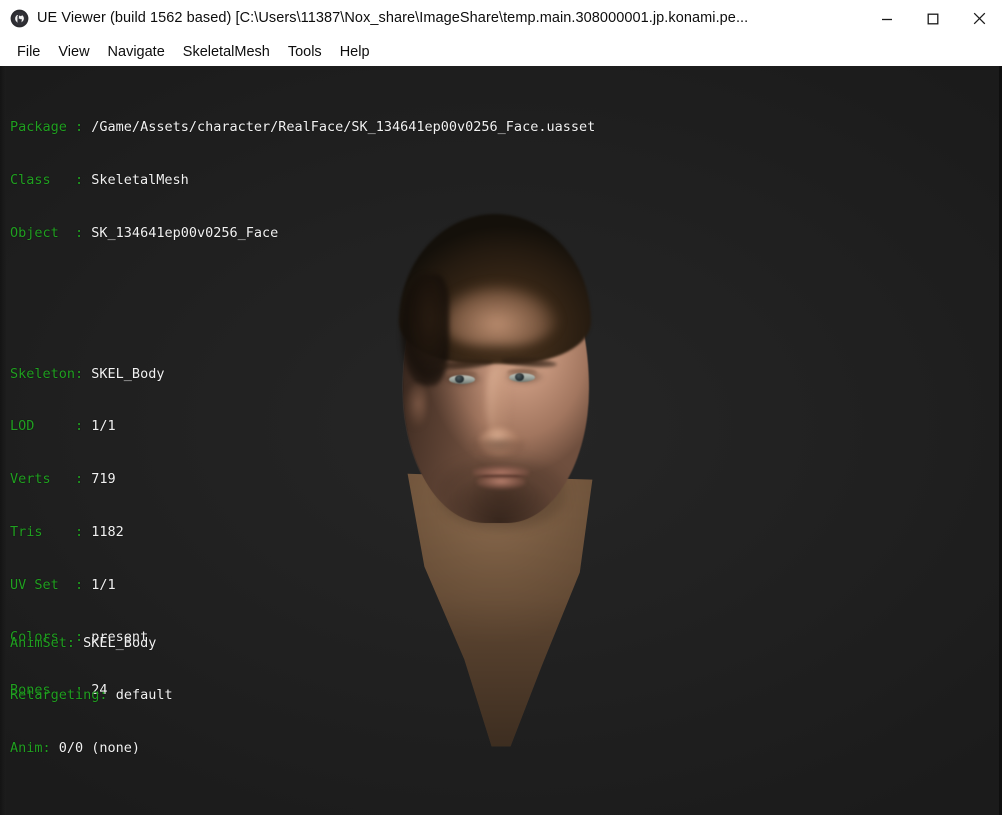 The height and width of the screenshot is (815, 1002). What do you see at coordinates (136, 52) in the screenshot?
I see `menu-item-navigate: Navigate` at bounding box center [136, 52].